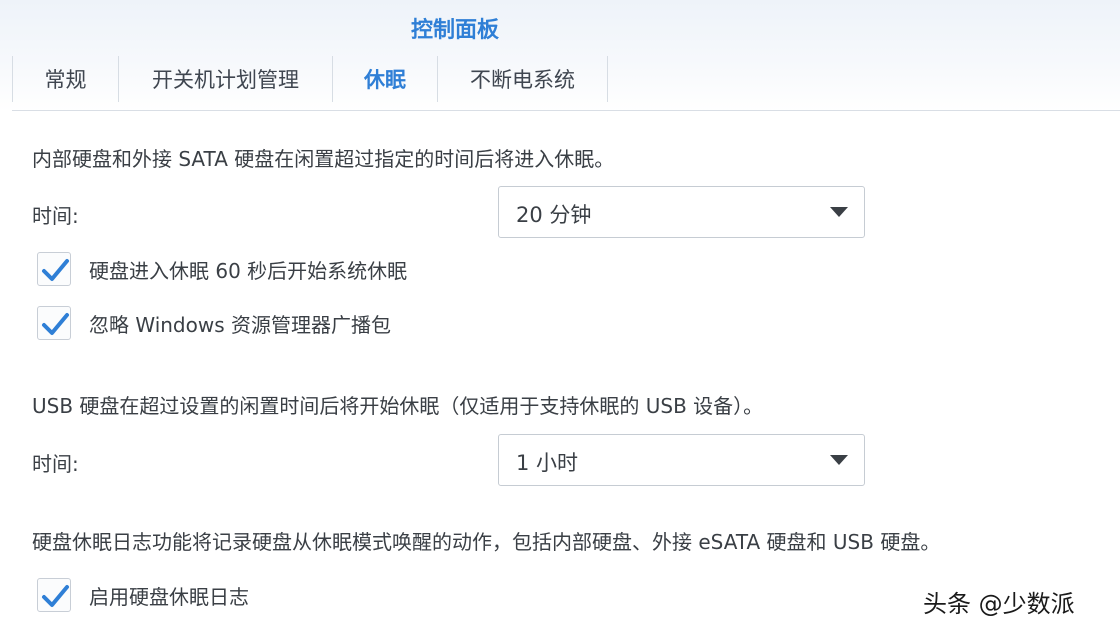  I want to click on system-hibernate-option: 硬盘进入休眠 60 秒后开始系统休眠, so click(222, 269).